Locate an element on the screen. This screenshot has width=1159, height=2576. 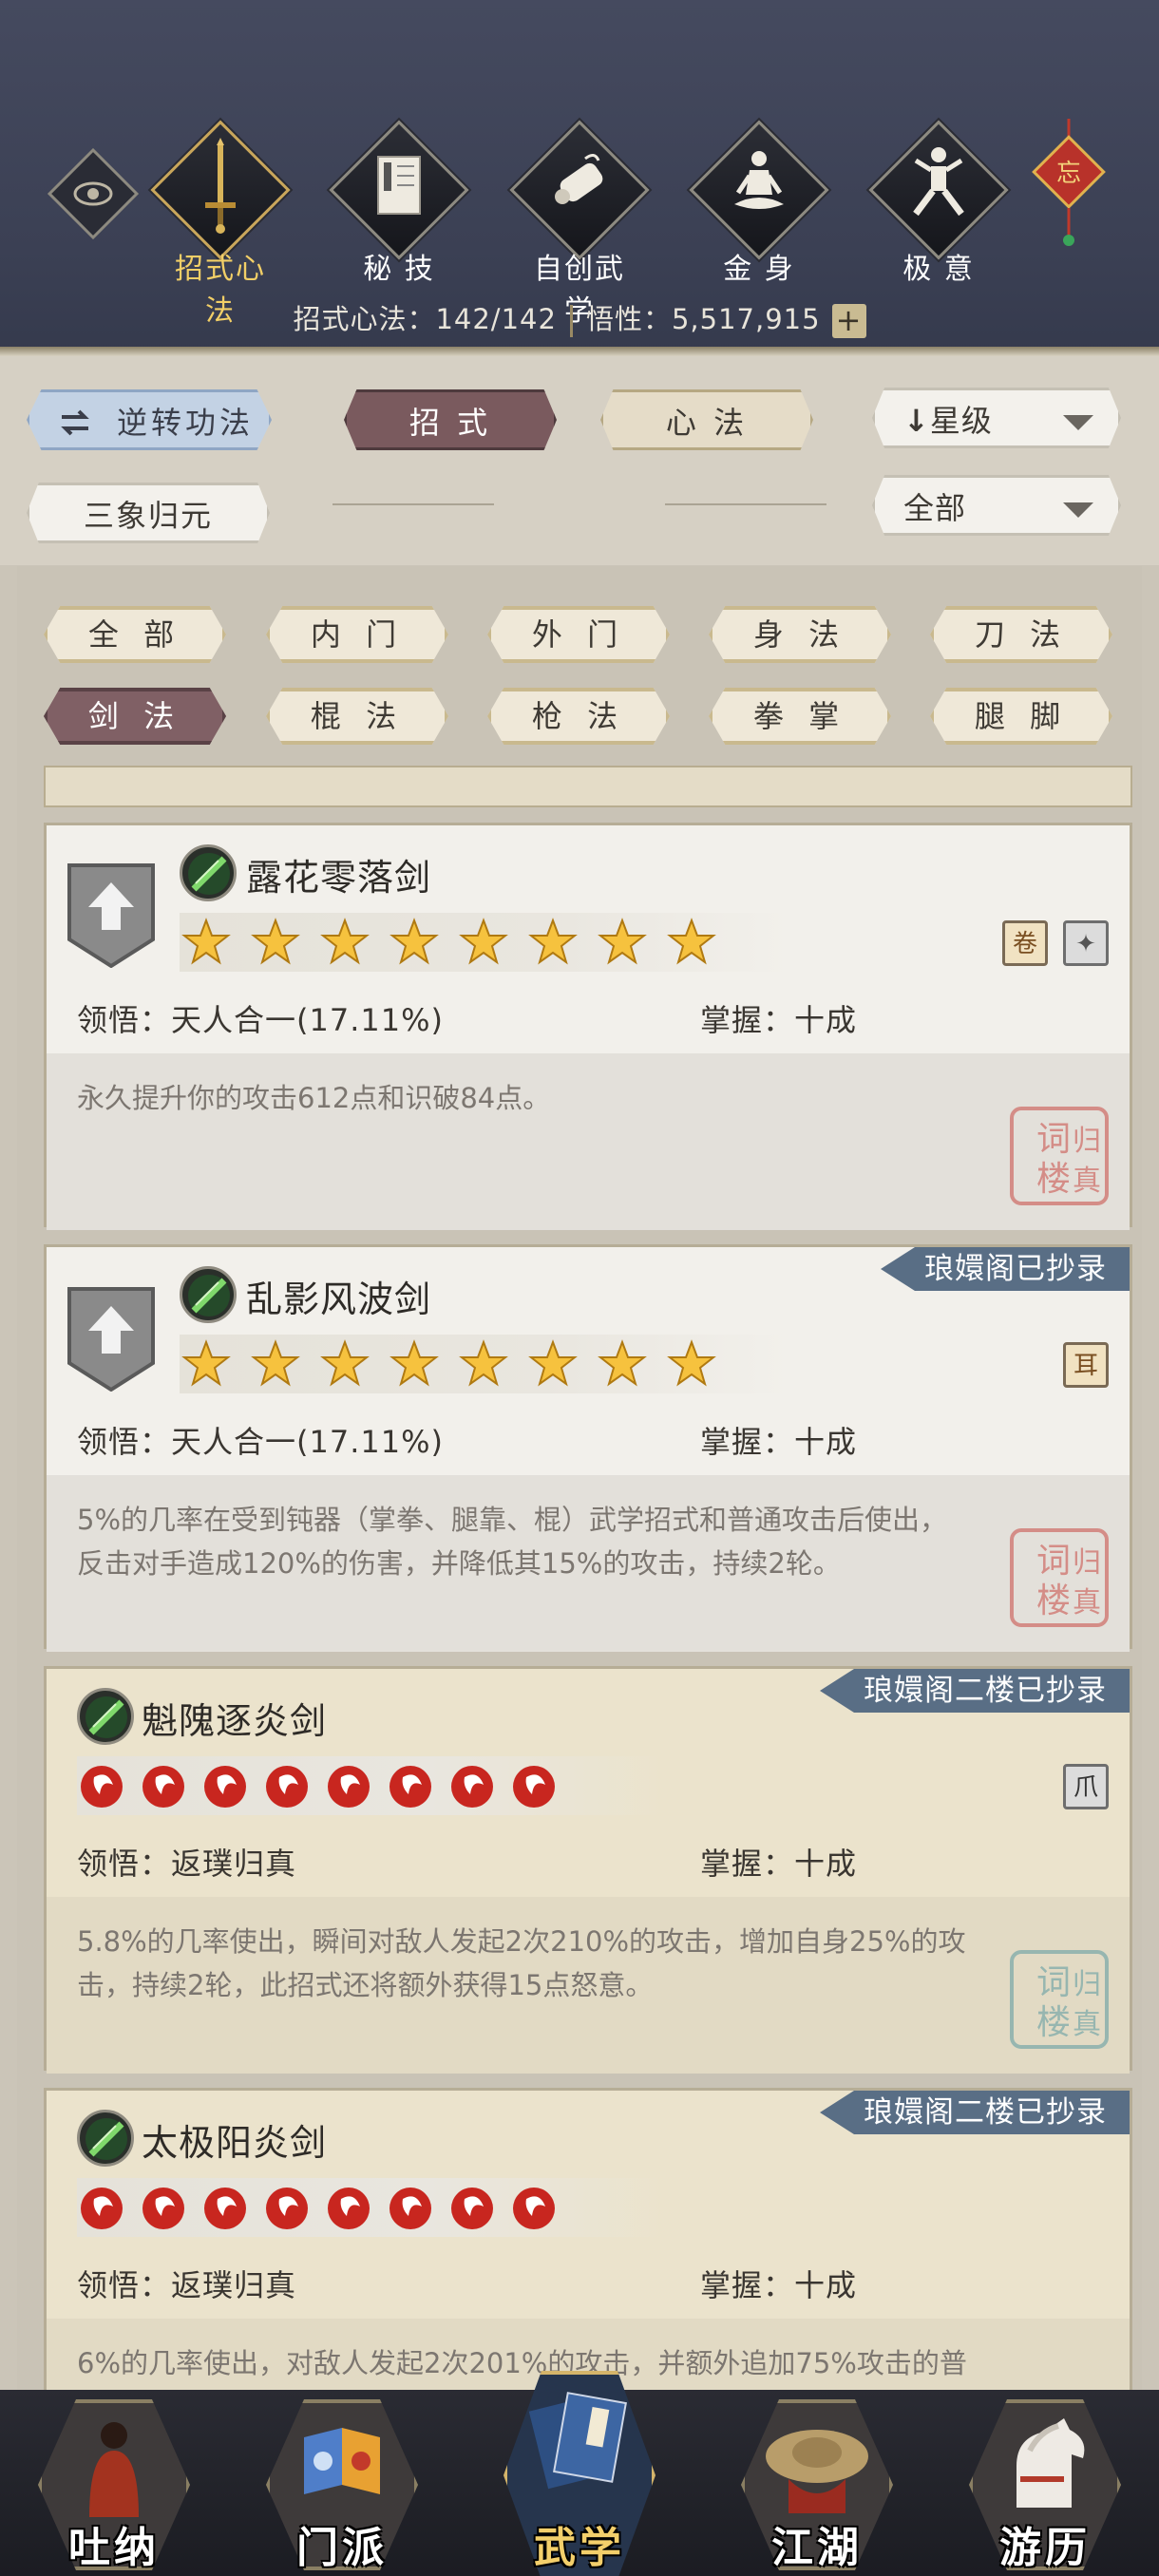
eye-toggle is located at coordinates (93, 193).